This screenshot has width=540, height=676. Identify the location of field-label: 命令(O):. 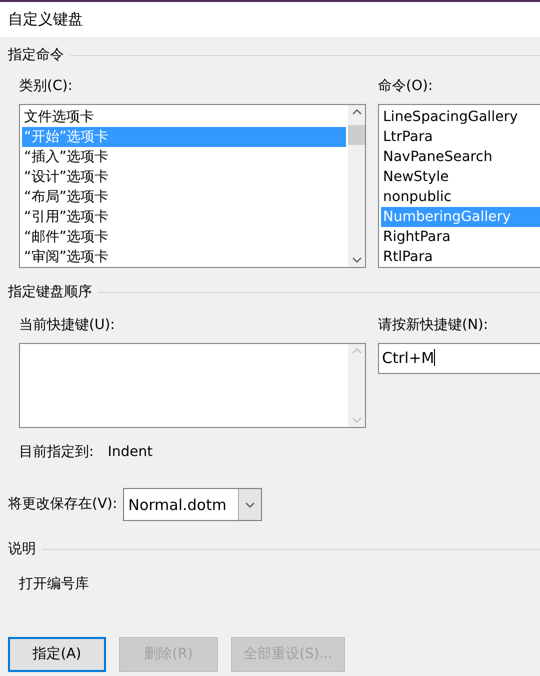
(406, 86).